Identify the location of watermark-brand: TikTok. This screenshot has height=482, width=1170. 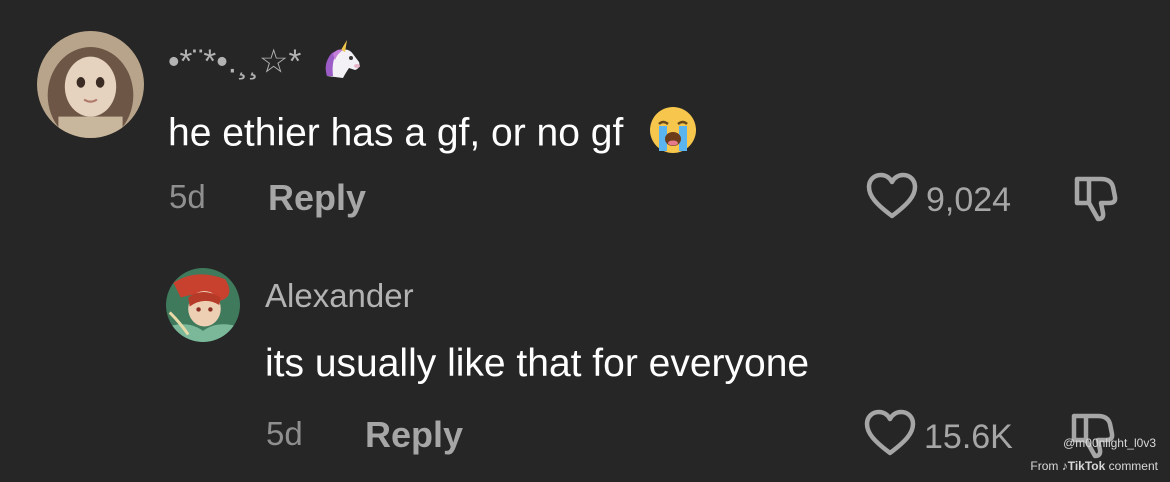
(1086, 466).